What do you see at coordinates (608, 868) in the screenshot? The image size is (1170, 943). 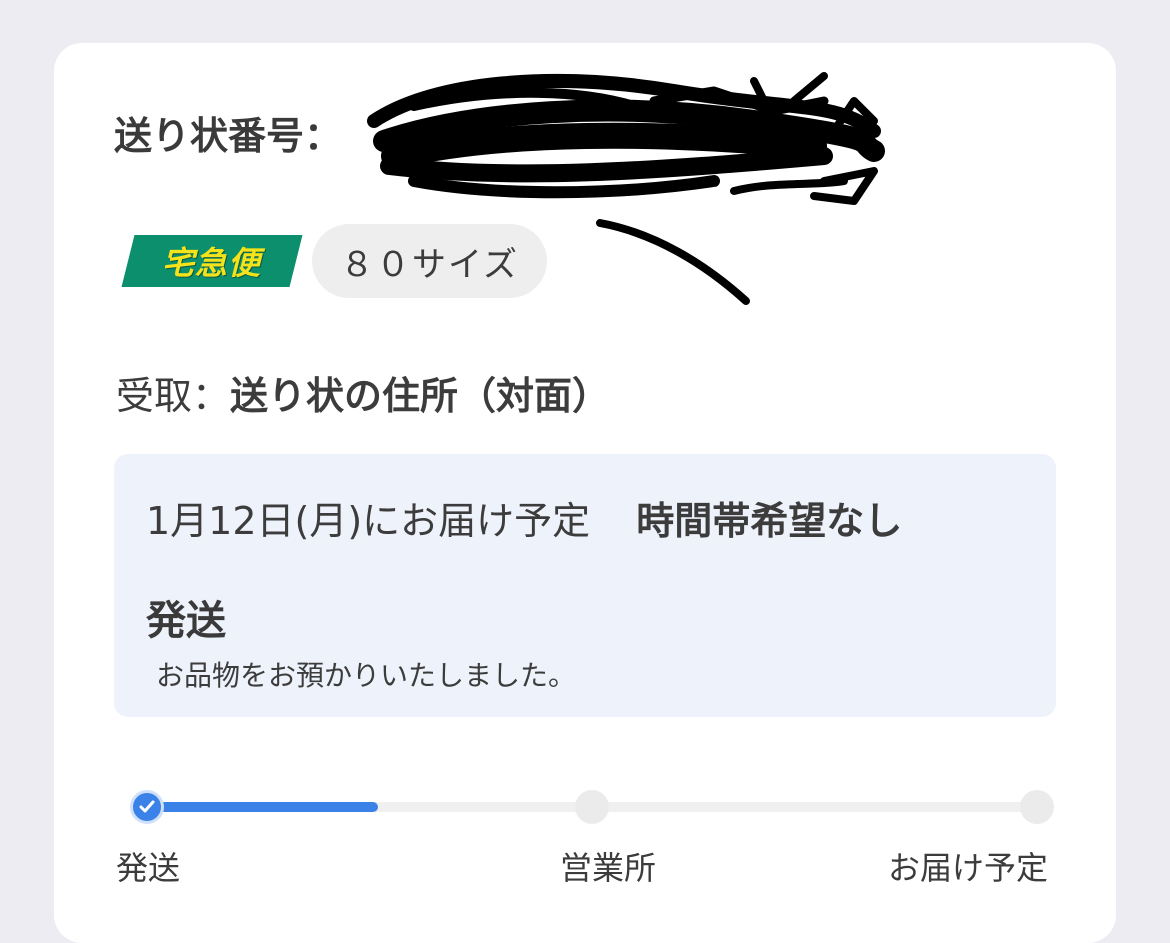 I see `step-label-office: 営業所` at bounding box center [608, 868].